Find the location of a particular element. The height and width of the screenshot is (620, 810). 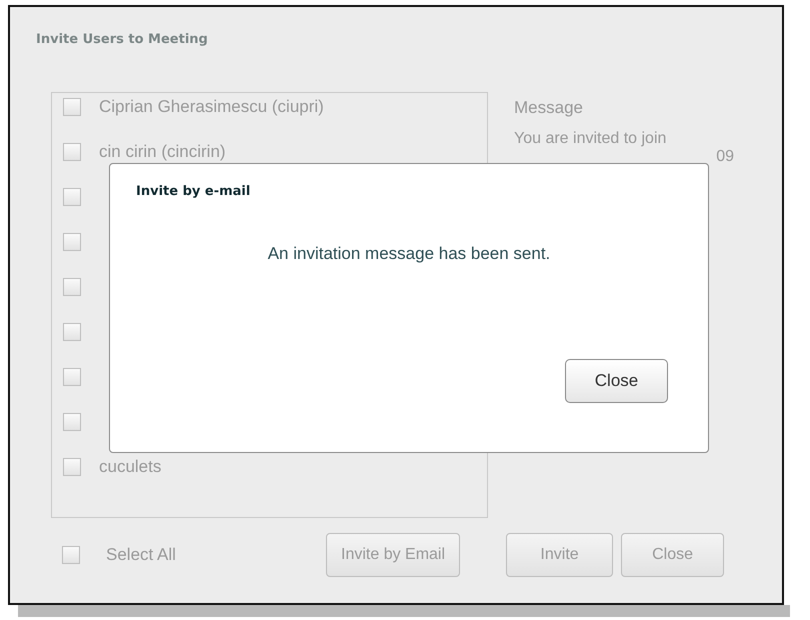

action-button: Invite by Email is located at coordinates (393, 555).